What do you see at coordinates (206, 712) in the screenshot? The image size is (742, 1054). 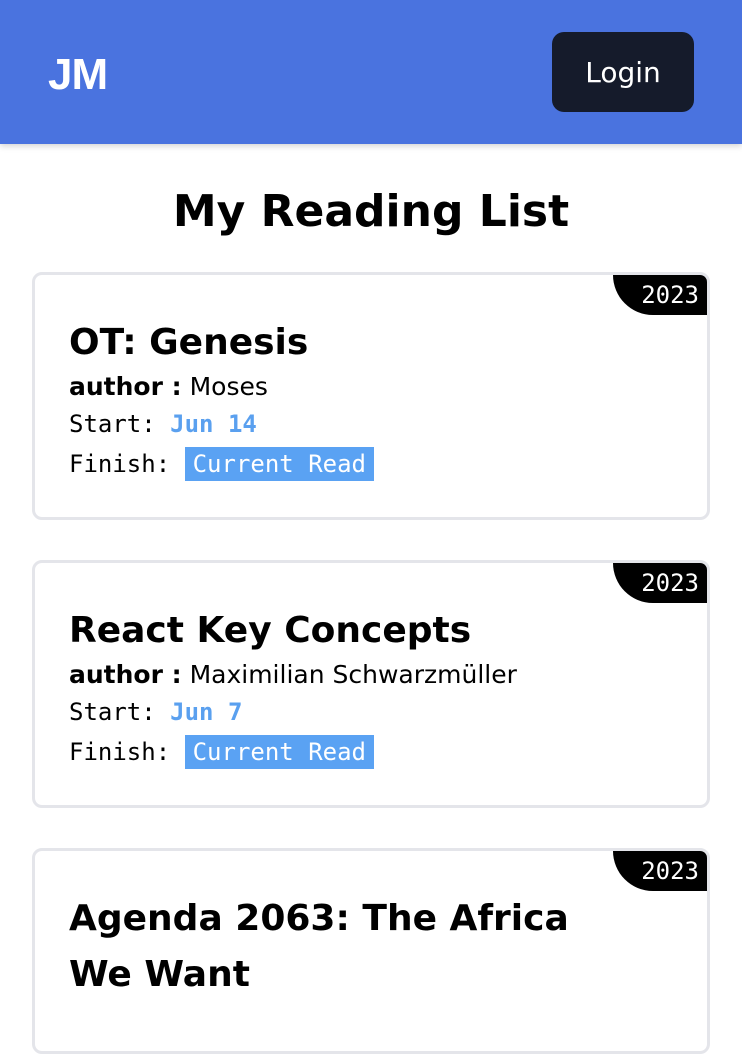 I see `start-date: Jun 7` at bounding box center [206, 712].